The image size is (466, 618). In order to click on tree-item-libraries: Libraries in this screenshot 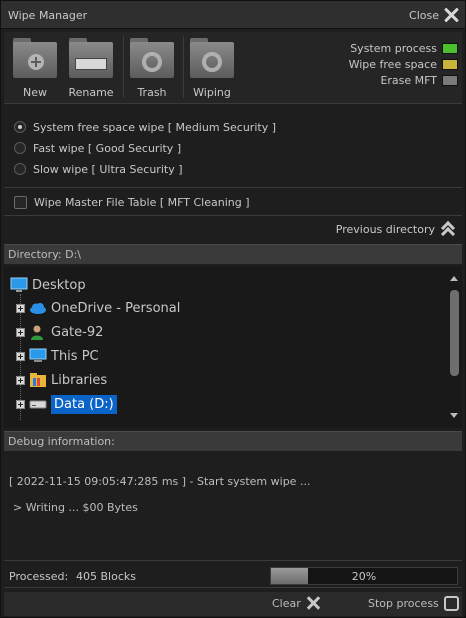, I will do `click(61, 380)`.